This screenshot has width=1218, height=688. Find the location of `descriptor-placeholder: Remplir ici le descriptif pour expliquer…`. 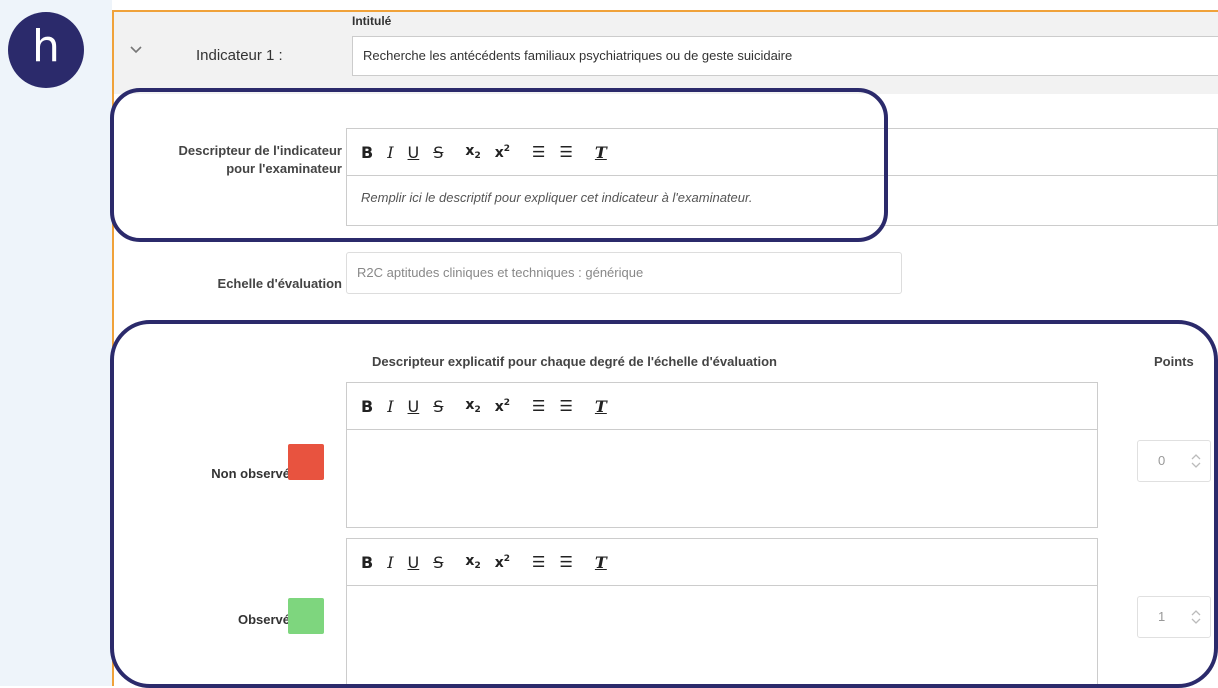

descriptor-placeholder: Remplir ici le descriptif pour expliquer… is located at coordinates (557, 197).